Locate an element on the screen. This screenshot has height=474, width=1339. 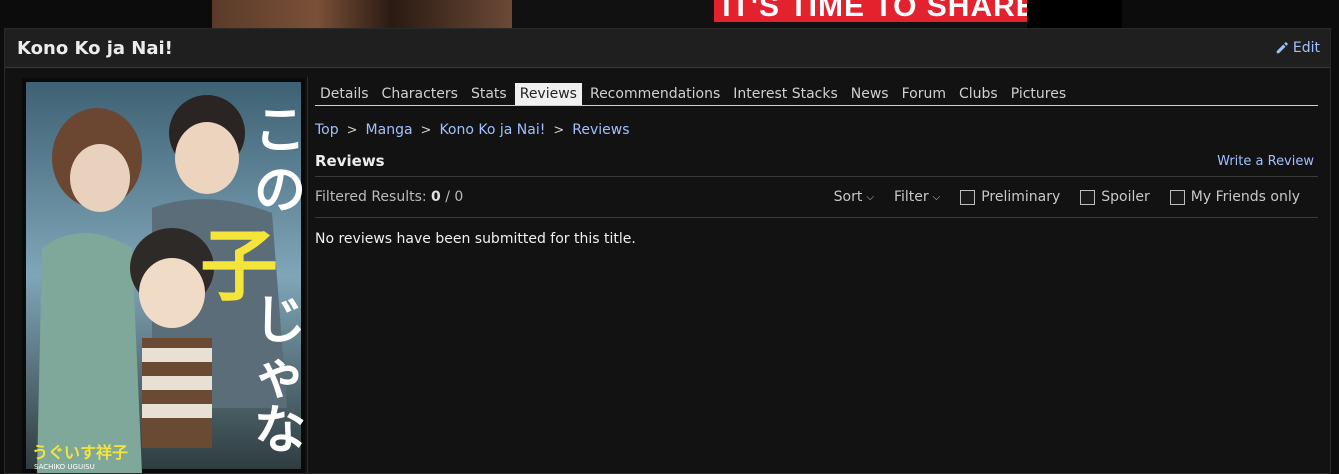
svg-text: な is located at coordinates (279, 431).